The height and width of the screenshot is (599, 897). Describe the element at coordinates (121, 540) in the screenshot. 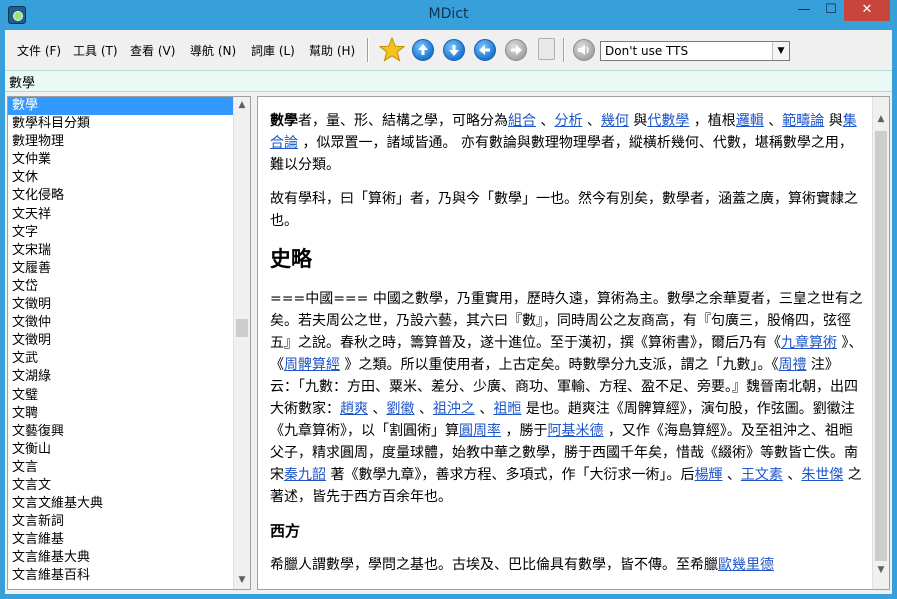

I see `word-list-item: 文言維基` at that location.